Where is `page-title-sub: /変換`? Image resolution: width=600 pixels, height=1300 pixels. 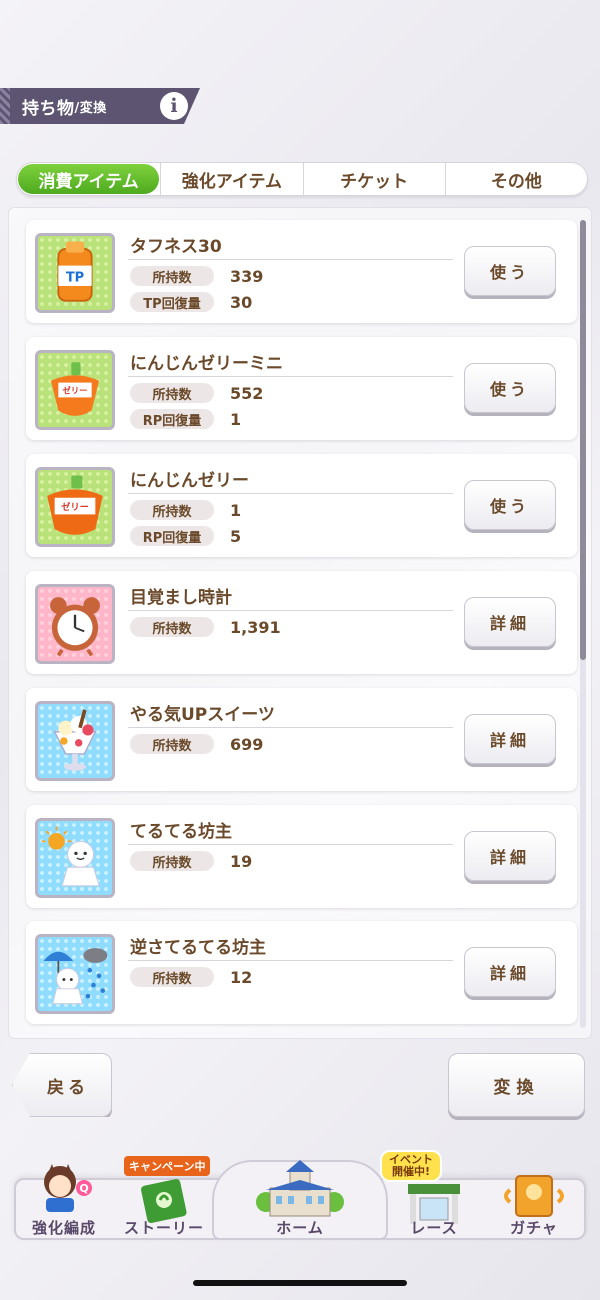 page-title-sub: /変換 is located at coordinates (90, 108).